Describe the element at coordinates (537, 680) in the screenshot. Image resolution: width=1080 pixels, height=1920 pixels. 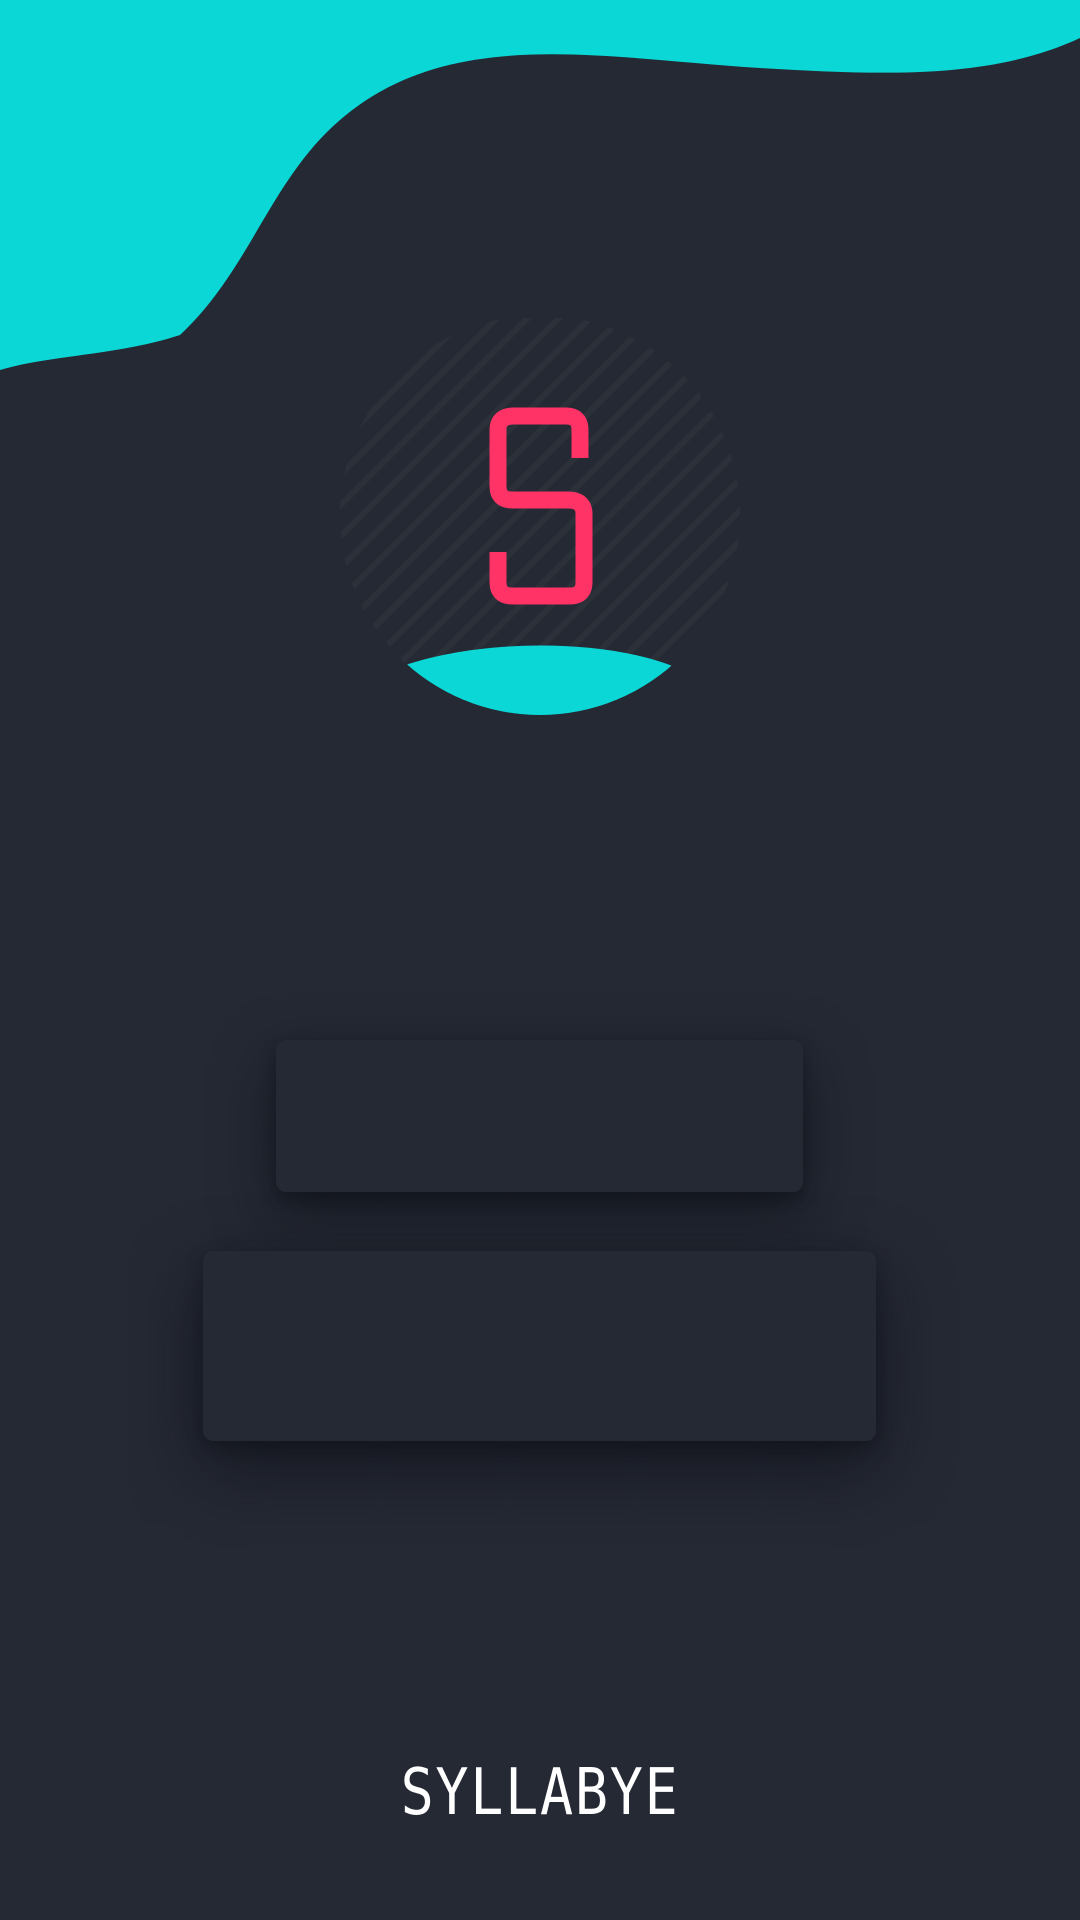
I see `badge-teal-crescent` at that location.